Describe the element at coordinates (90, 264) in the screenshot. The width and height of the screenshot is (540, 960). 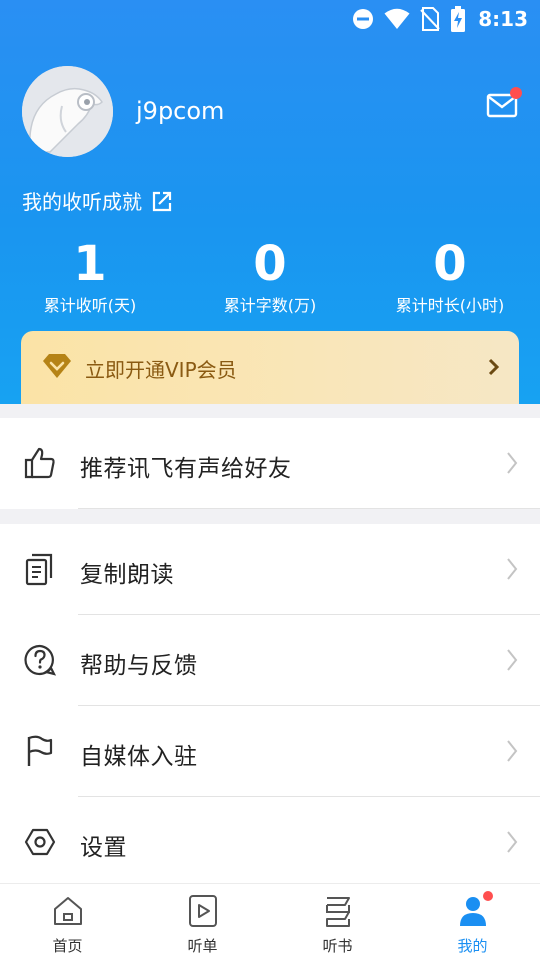
I see `stat-value: 1` at that location.